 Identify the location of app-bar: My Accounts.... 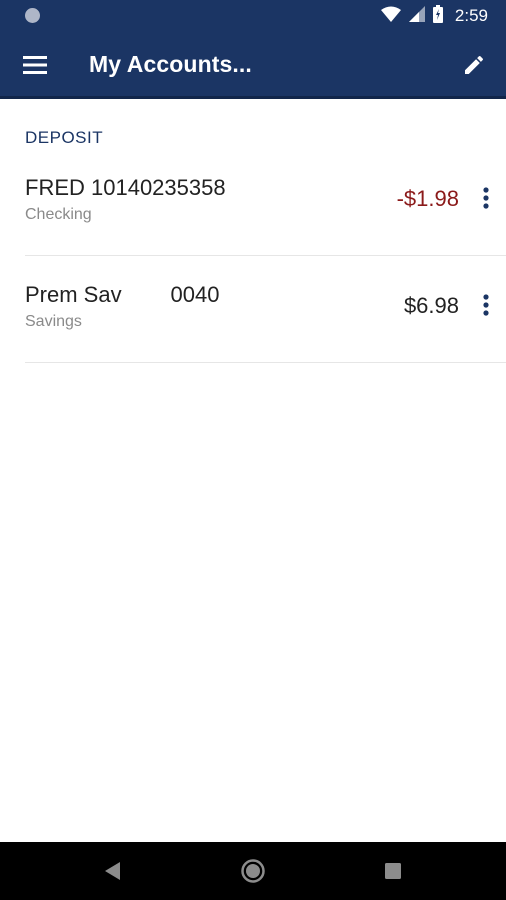
(253, 65).